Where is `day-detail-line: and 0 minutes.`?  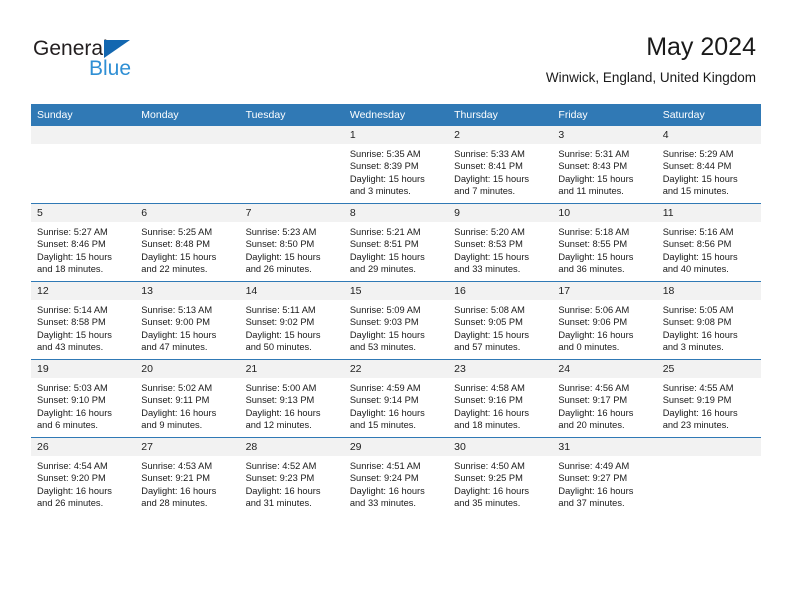 day-detail-line: and 0 minutes. is located at coordinates (589, 346).